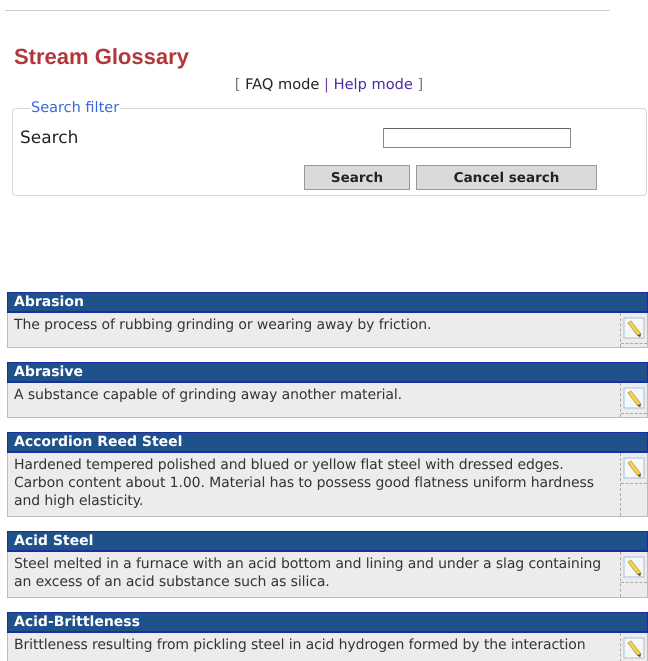  What do you see at coordinates (421, 84) in the screenshot?
I see `bracket: ]` at bounding box center [421, 84].